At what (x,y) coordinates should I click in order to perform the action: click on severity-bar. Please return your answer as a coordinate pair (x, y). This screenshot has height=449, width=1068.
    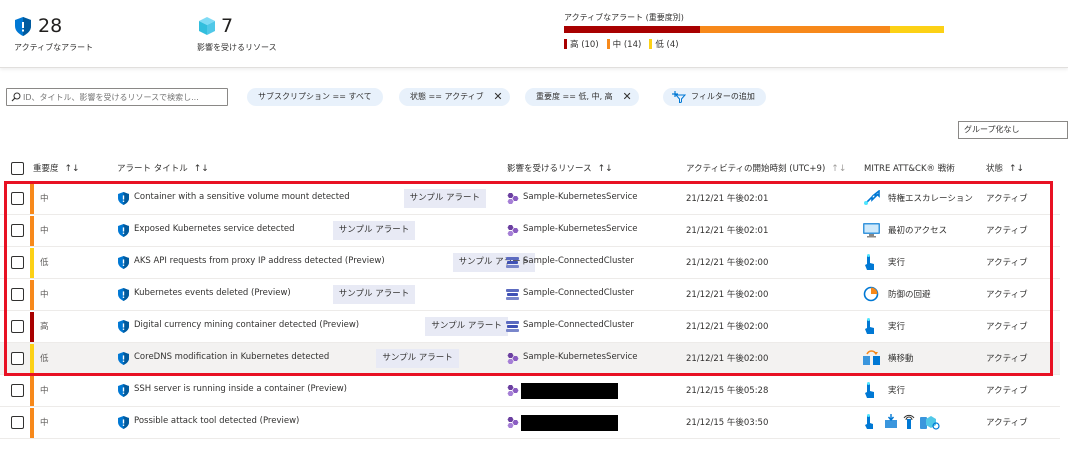
    Looking at the image, I should click on (754, 29).